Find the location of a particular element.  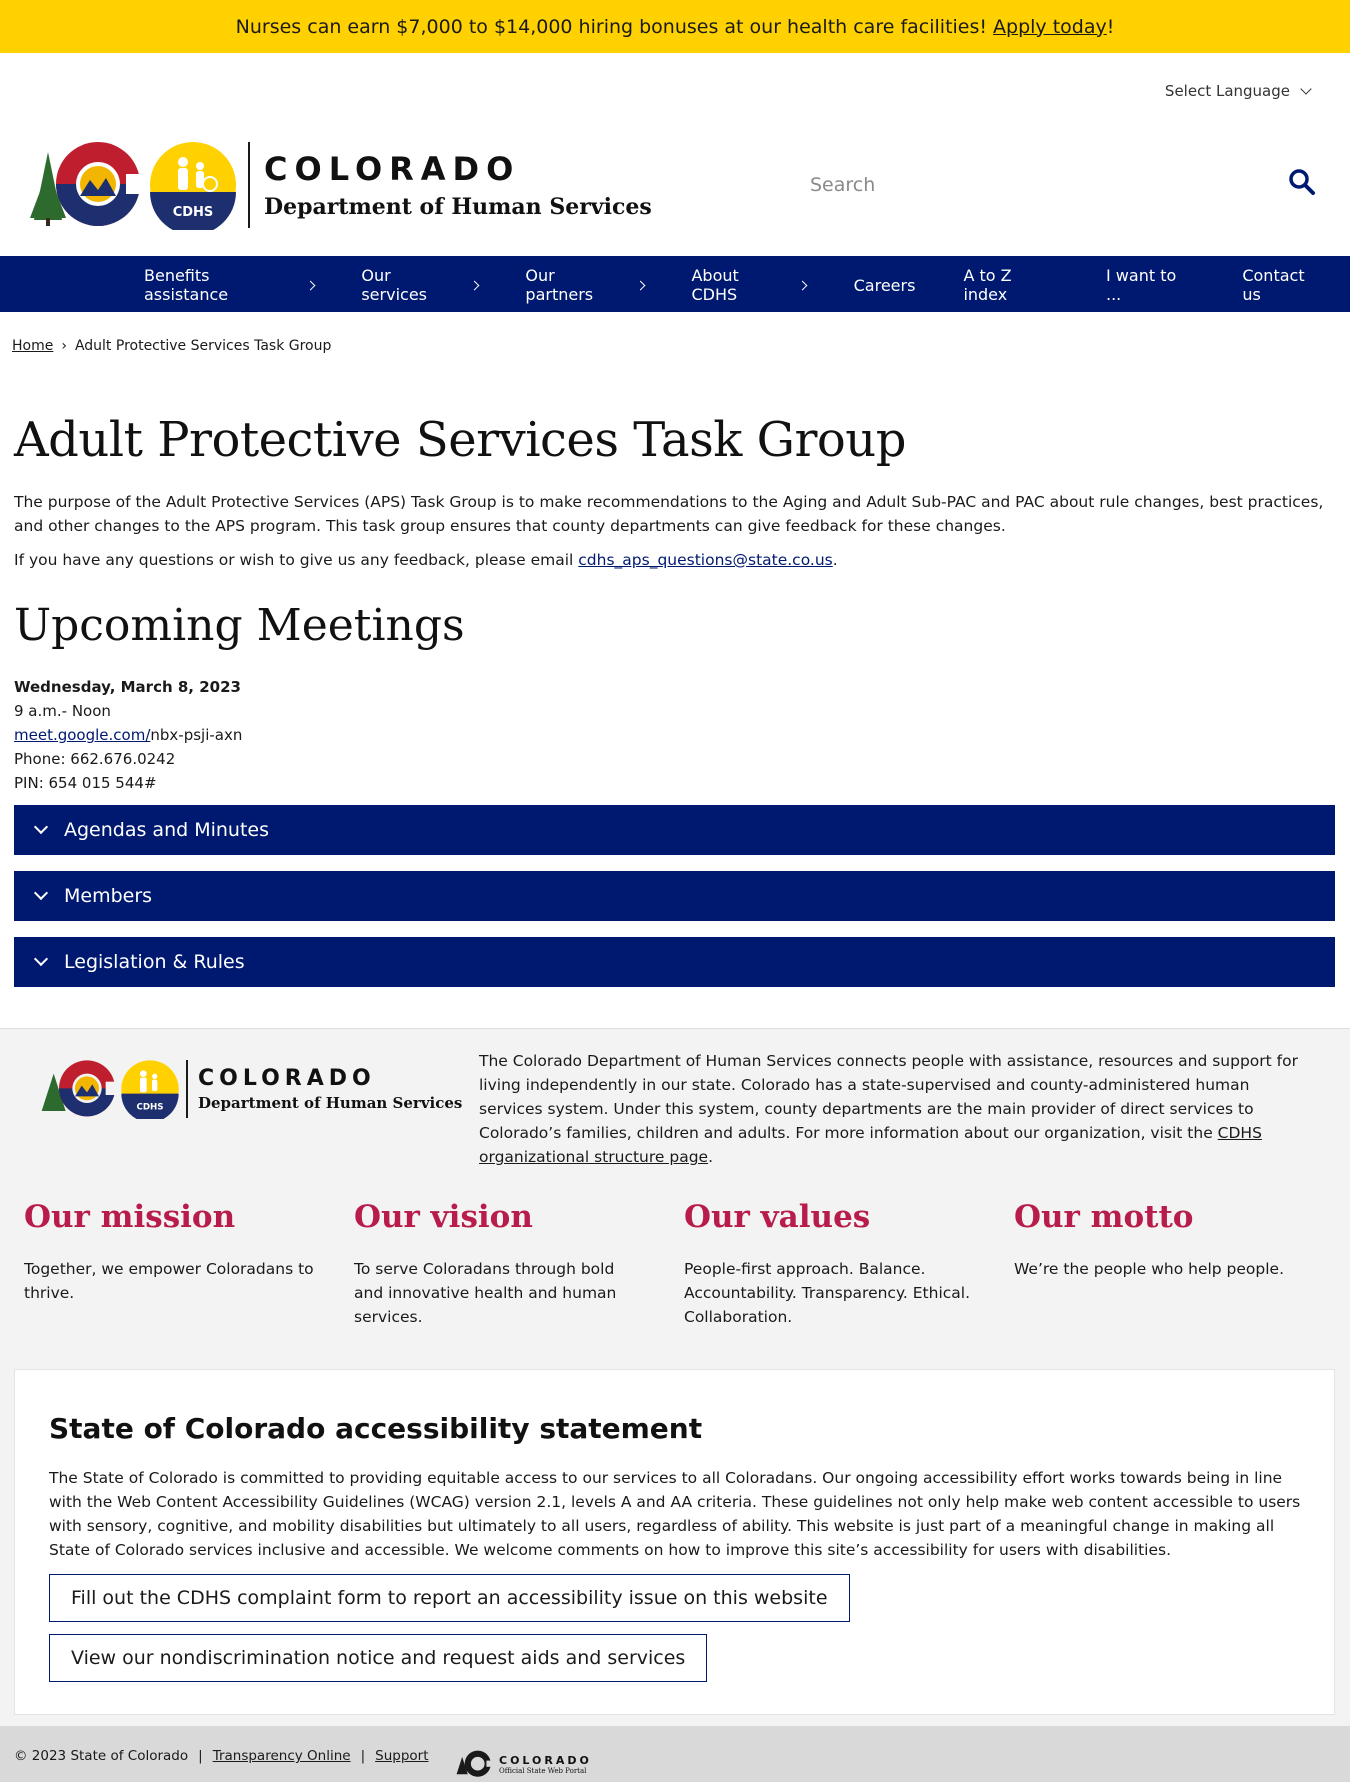

feedback-suffix: . is located at coordinates (835, 560).